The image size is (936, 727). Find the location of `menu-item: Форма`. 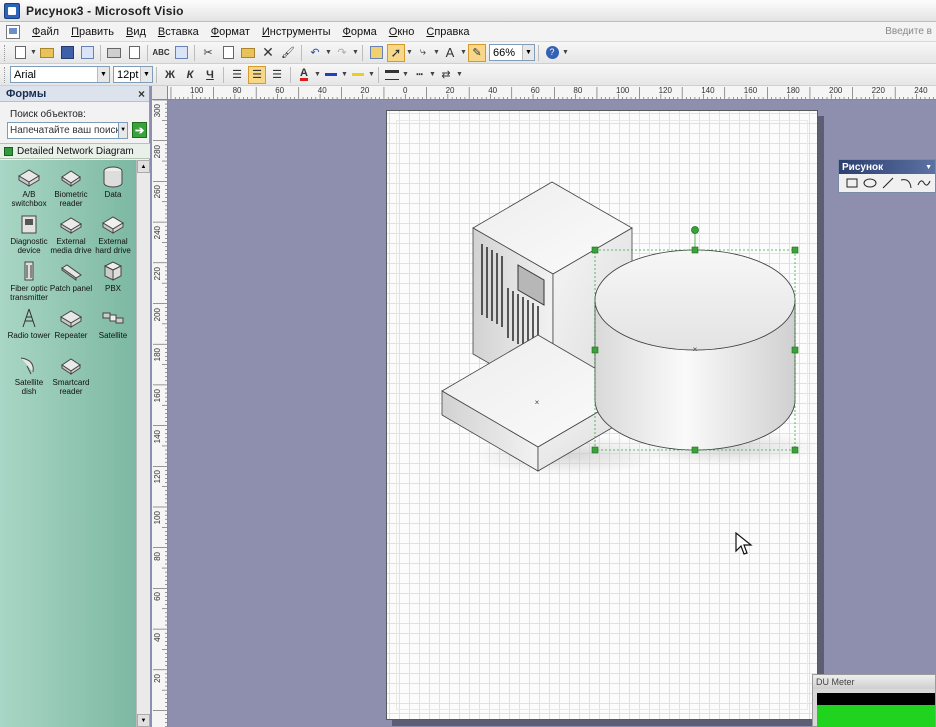

menu-item: Форма is located at coordinates (359, 32).